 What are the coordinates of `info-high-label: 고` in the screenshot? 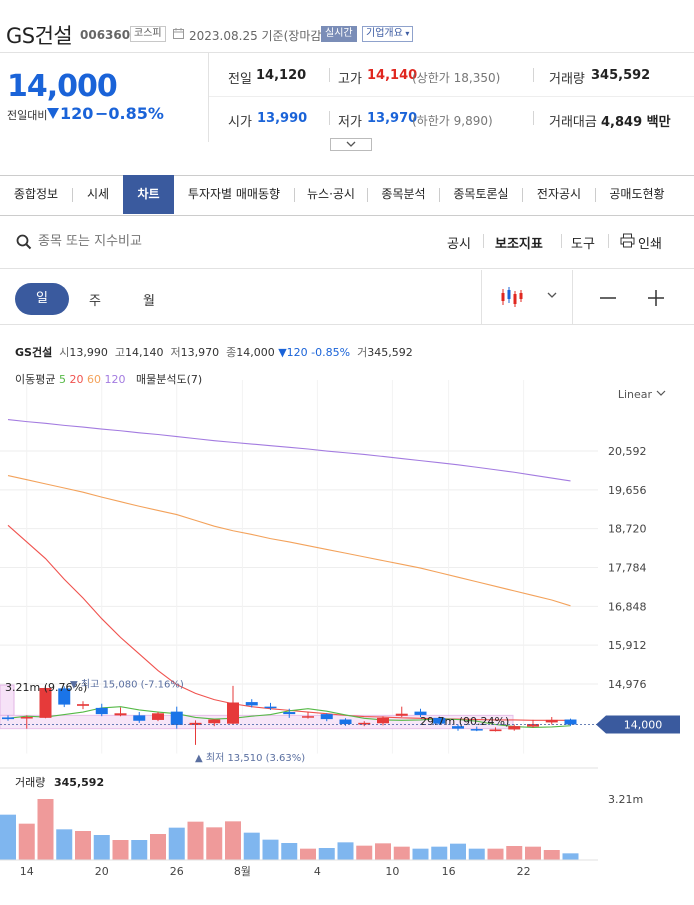 It's located at (119, 352).